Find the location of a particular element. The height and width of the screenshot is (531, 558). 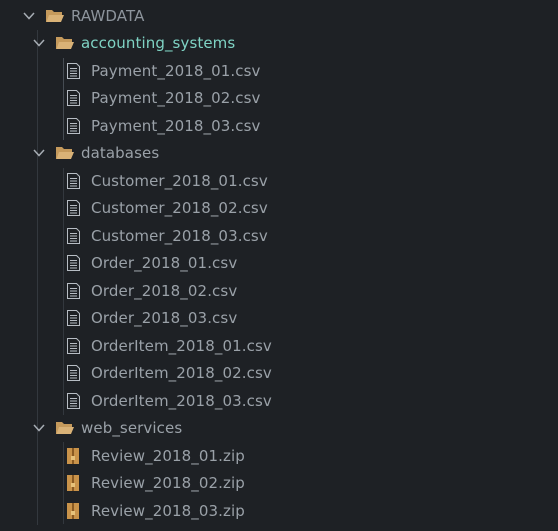

file-item: Customer_2018_03.csv is located at coordinates (279, 236).